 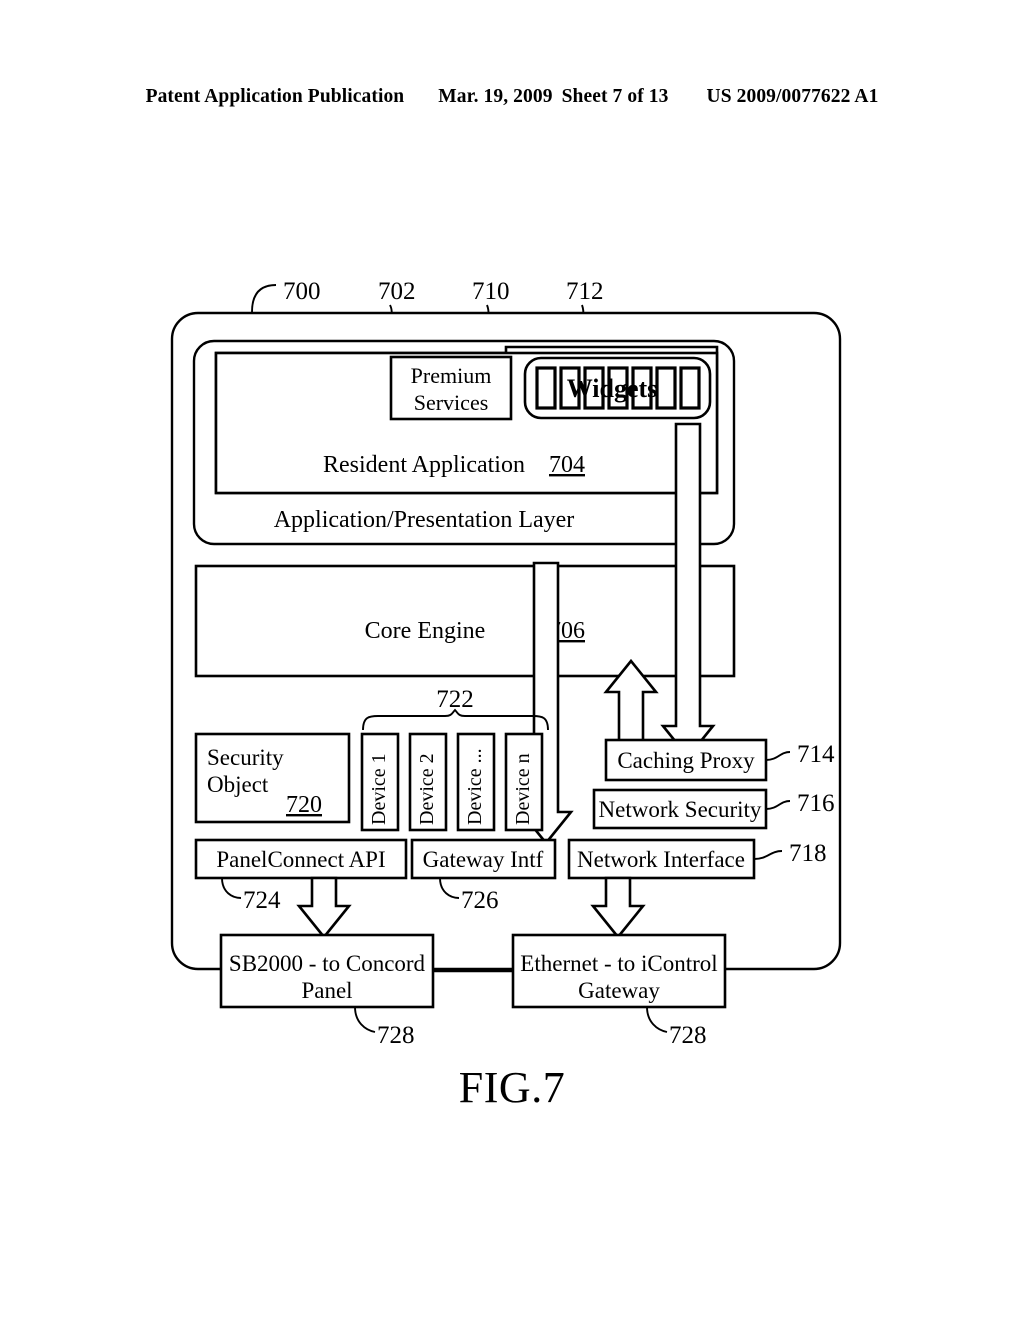 I want to click on sb2000-panel-label-line2: Panel, so click(x=326, y=990).